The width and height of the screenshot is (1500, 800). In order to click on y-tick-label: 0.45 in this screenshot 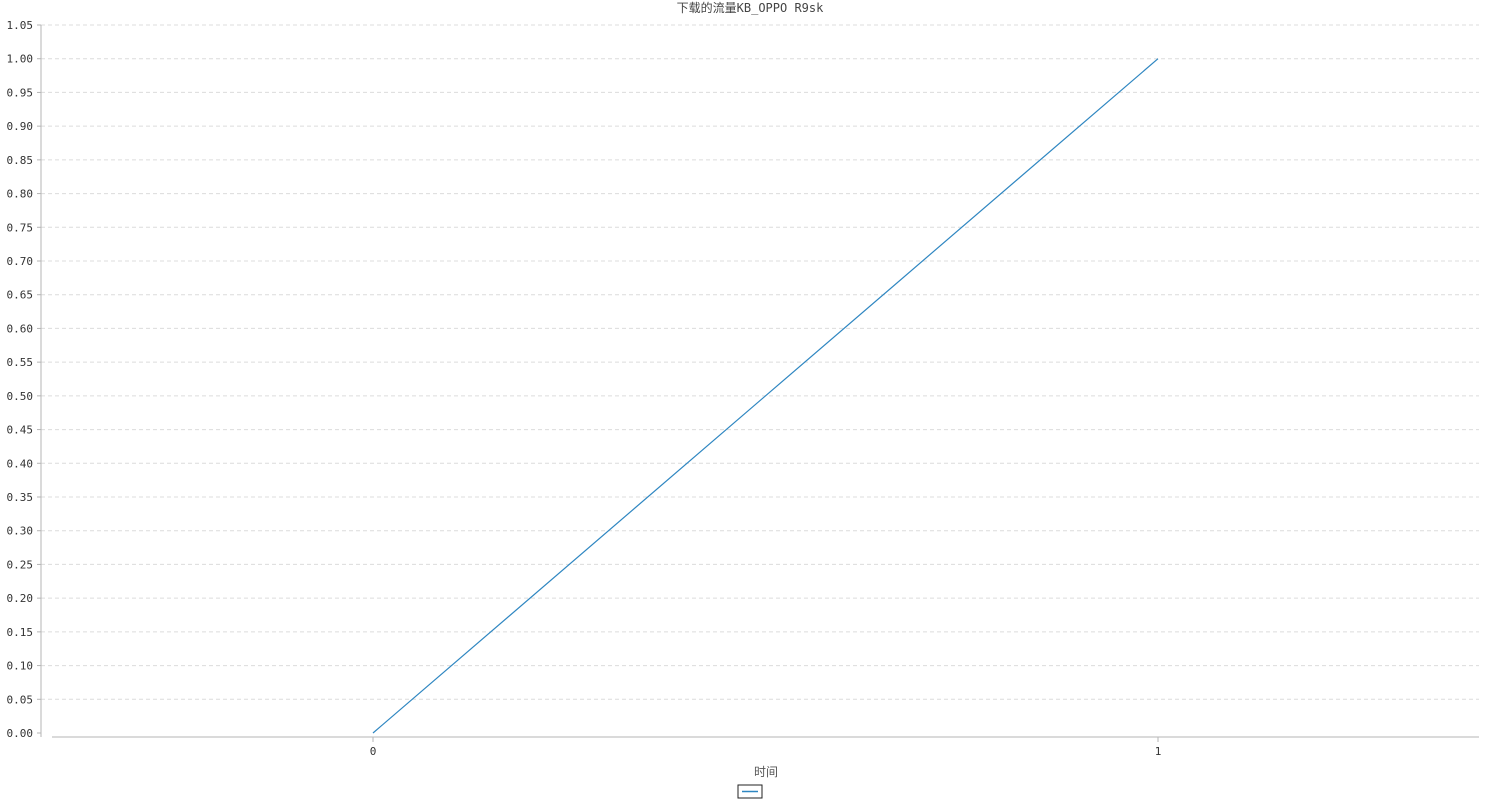, I will do `click(20, 430)`.